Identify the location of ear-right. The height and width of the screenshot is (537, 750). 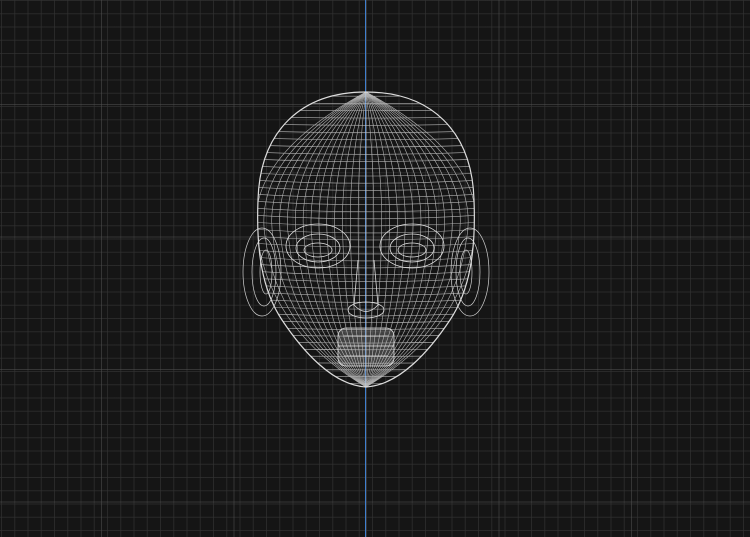
(470, 272).